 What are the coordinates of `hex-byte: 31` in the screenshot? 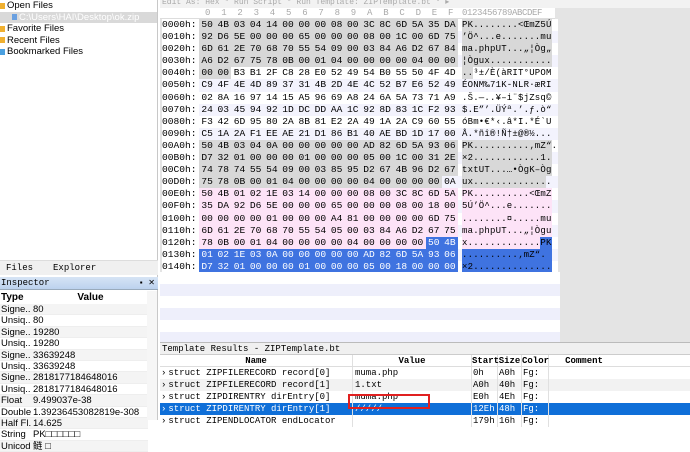 It's located at (304, 85).